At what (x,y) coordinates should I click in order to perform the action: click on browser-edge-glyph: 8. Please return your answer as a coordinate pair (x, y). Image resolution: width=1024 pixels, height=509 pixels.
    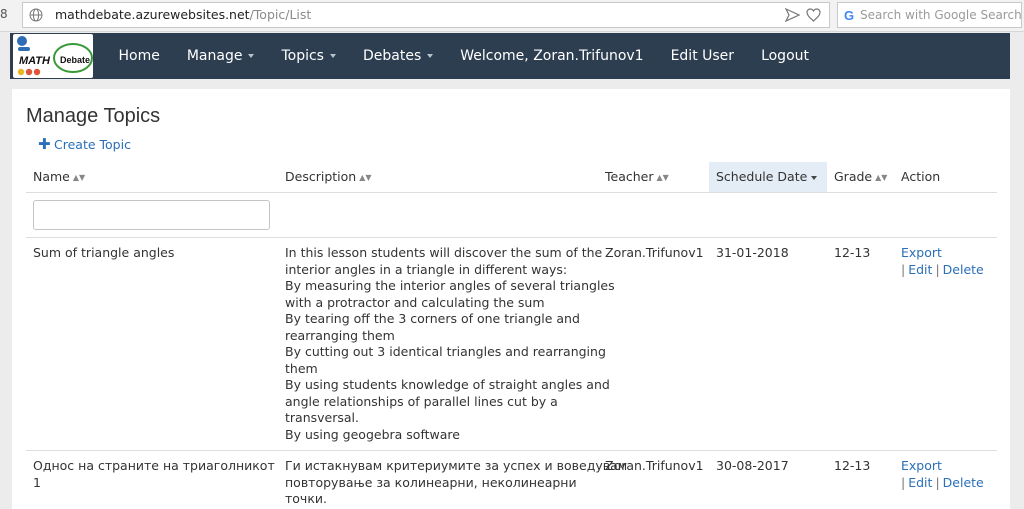
    Looking at the image, I should click on (4, 14).